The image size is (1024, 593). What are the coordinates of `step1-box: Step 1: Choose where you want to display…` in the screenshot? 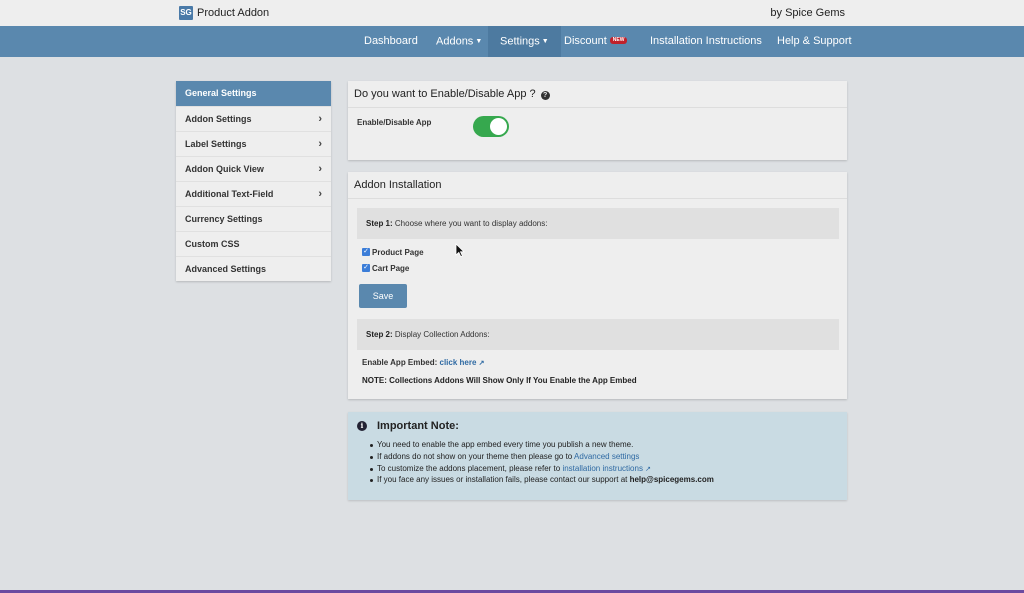 It's located at (598, 223).